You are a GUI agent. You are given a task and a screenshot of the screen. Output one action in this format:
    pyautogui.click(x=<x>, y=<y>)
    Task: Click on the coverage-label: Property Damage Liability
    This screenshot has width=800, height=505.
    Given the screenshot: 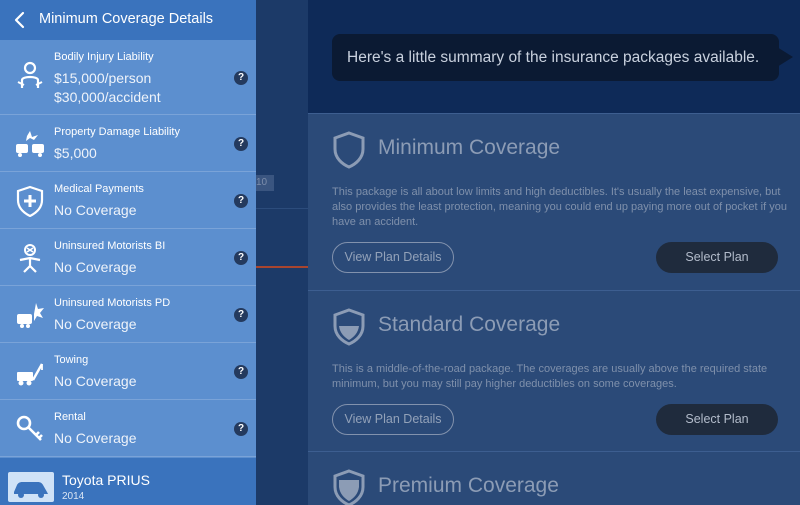 What is the action you would take?
    pyautogui.click(x=117, y=132)
    